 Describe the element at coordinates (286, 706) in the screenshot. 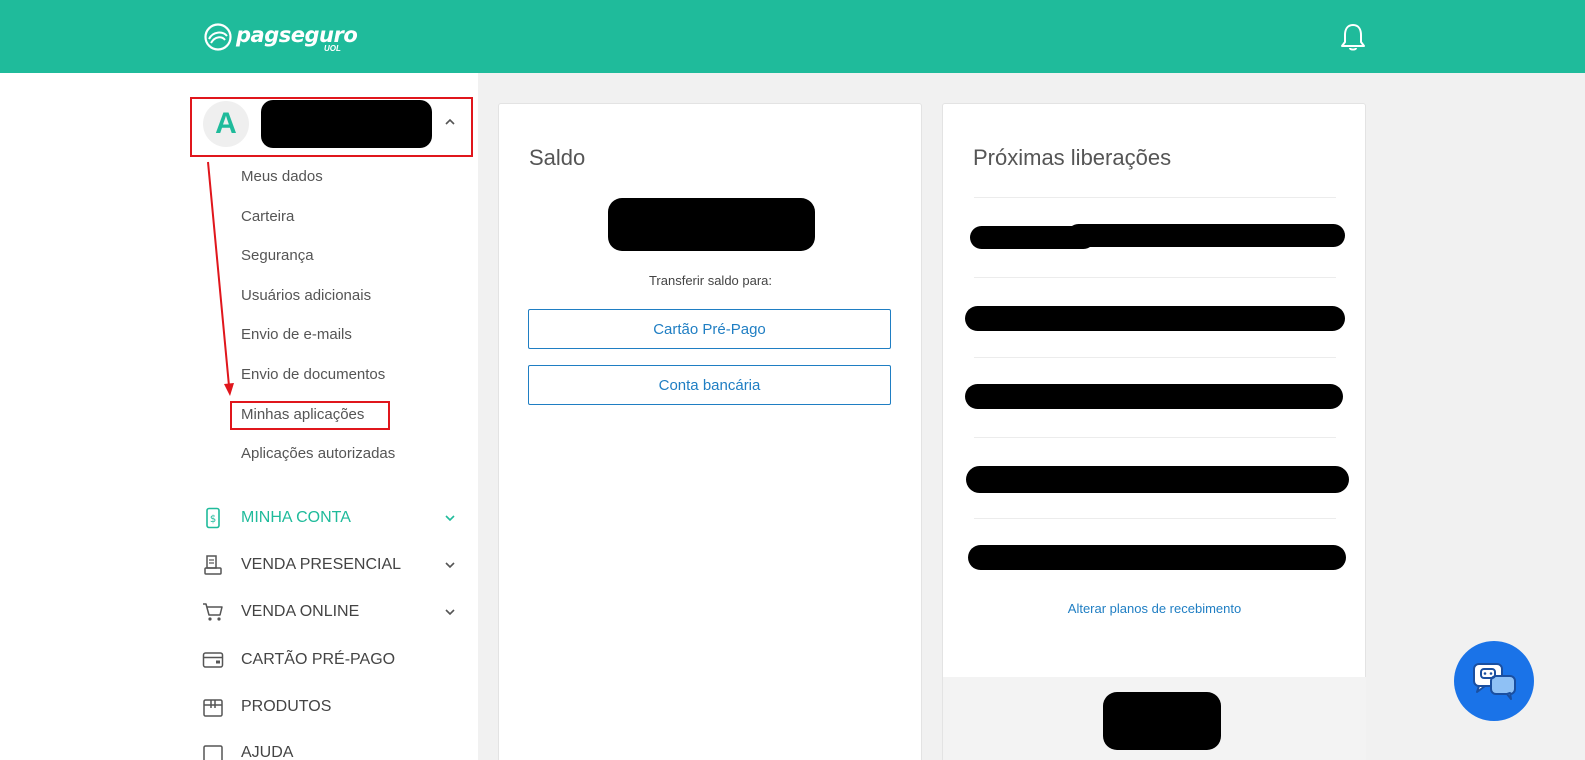

I see `nav-label: PRODUTOS` at that location.